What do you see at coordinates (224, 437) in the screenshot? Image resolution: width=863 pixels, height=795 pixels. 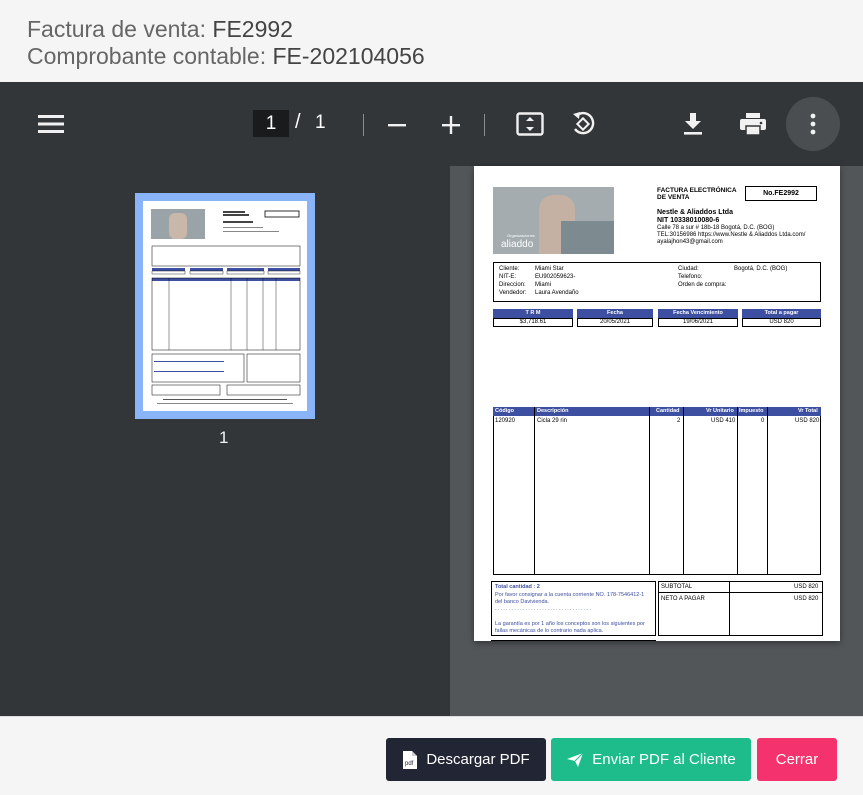 I see `thumbnail-page-number: 1` at bounding box center [224, 437].